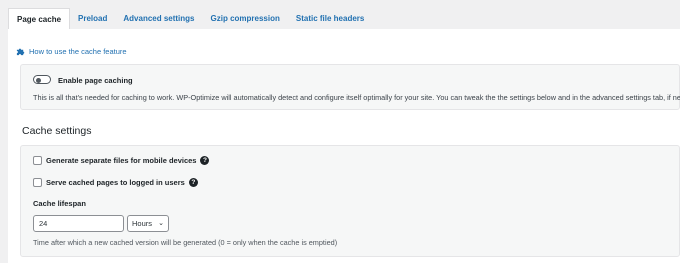 The image size is (680, 263). Describe the element at coordinates (20, 52) in the screenshot. I see `puzzle-piece-icon` at that location.